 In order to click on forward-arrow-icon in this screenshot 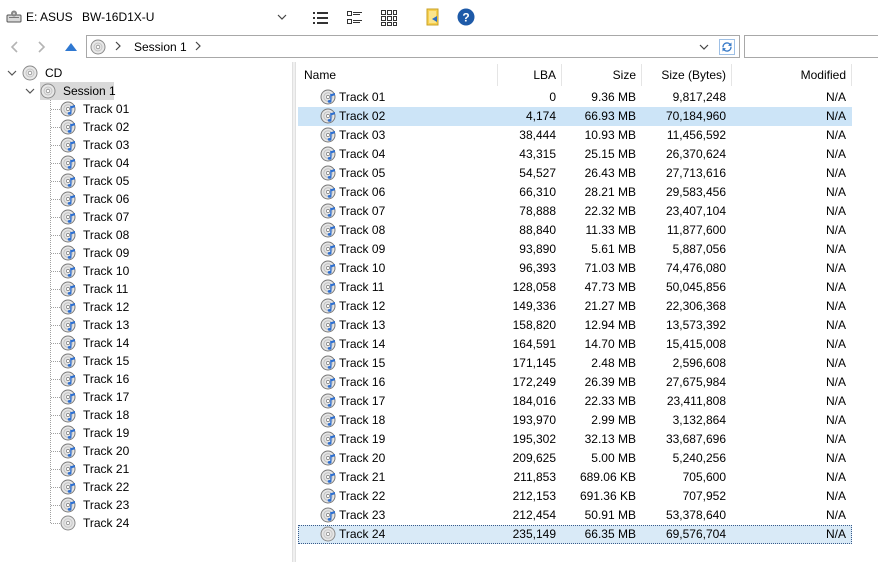, I will do `click(42, 47)`.